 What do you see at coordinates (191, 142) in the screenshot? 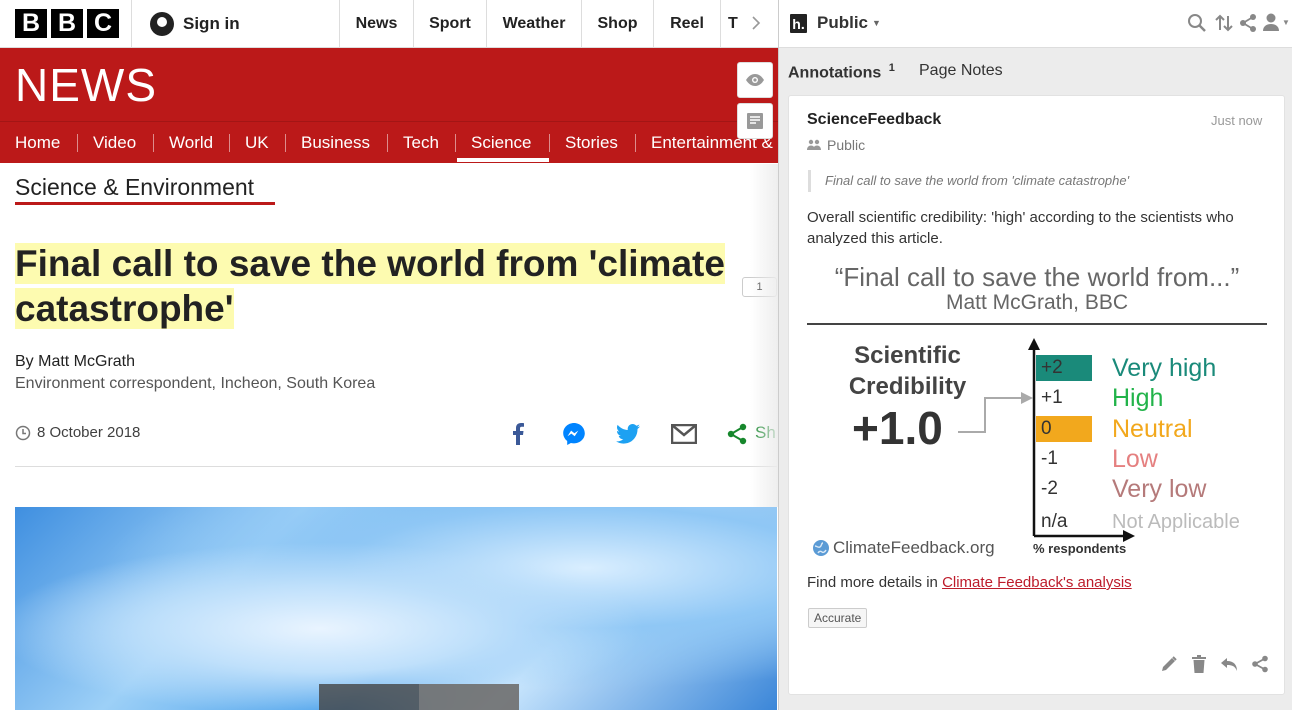
I see `secnav-world: World` at bounding box center [191, 142].